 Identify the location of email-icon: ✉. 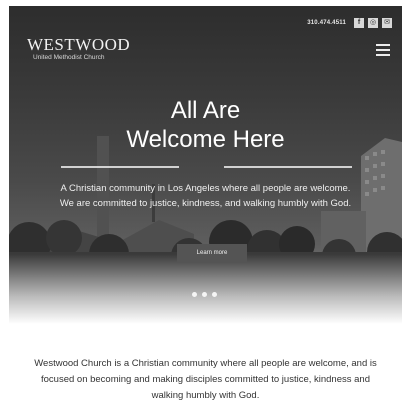
(387, 23).